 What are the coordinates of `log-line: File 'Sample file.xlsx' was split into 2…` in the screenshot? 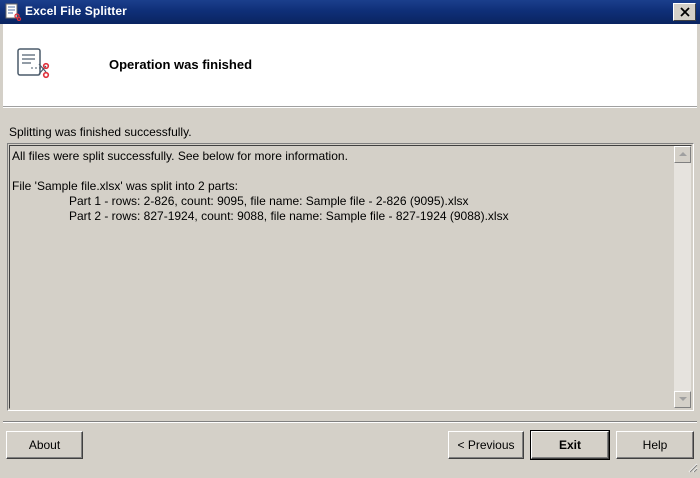 It's located at (125, 186).